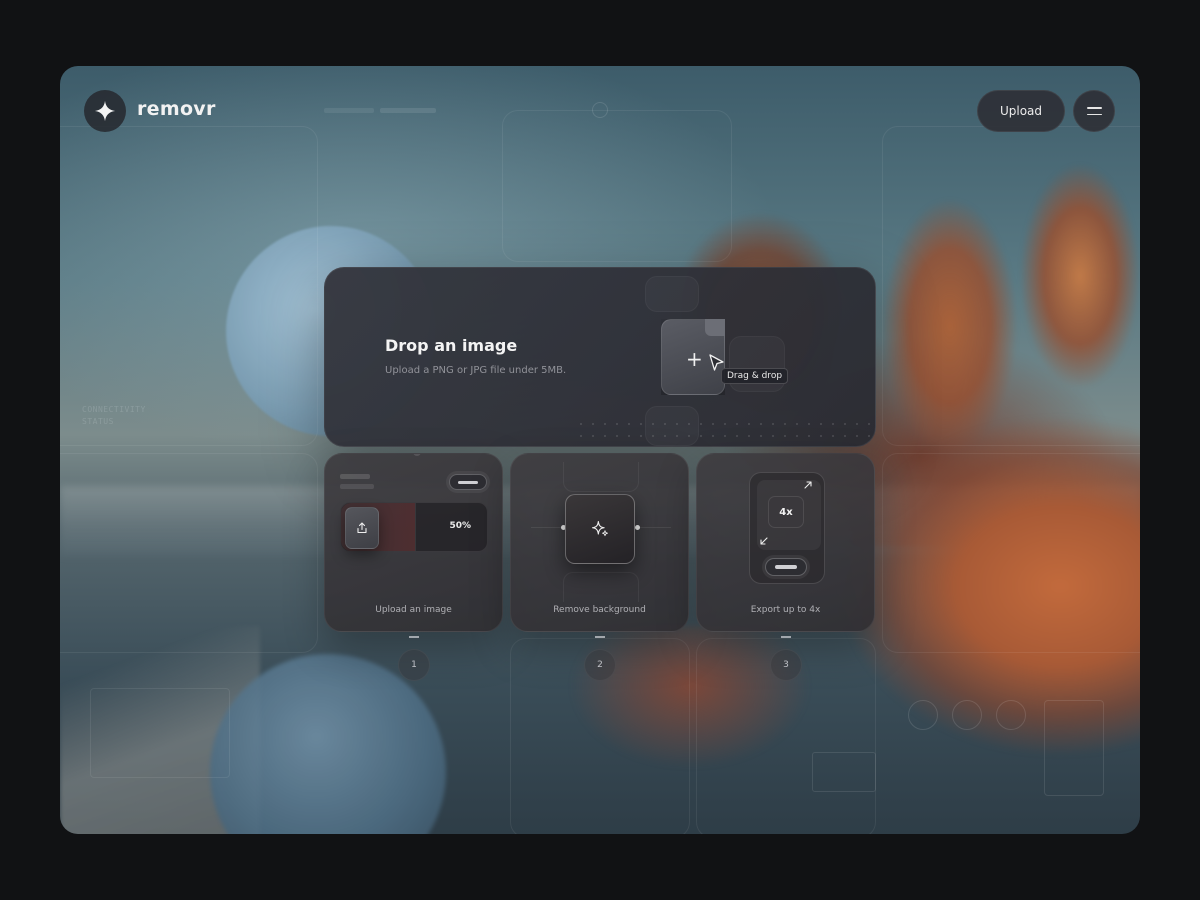 The height and width of the screenshot is (900, 1200). What do you see at coordinates (413, 610) in the screenshot?
I see `step-label-upload: Upload an image` at bounding box center [413, 610].